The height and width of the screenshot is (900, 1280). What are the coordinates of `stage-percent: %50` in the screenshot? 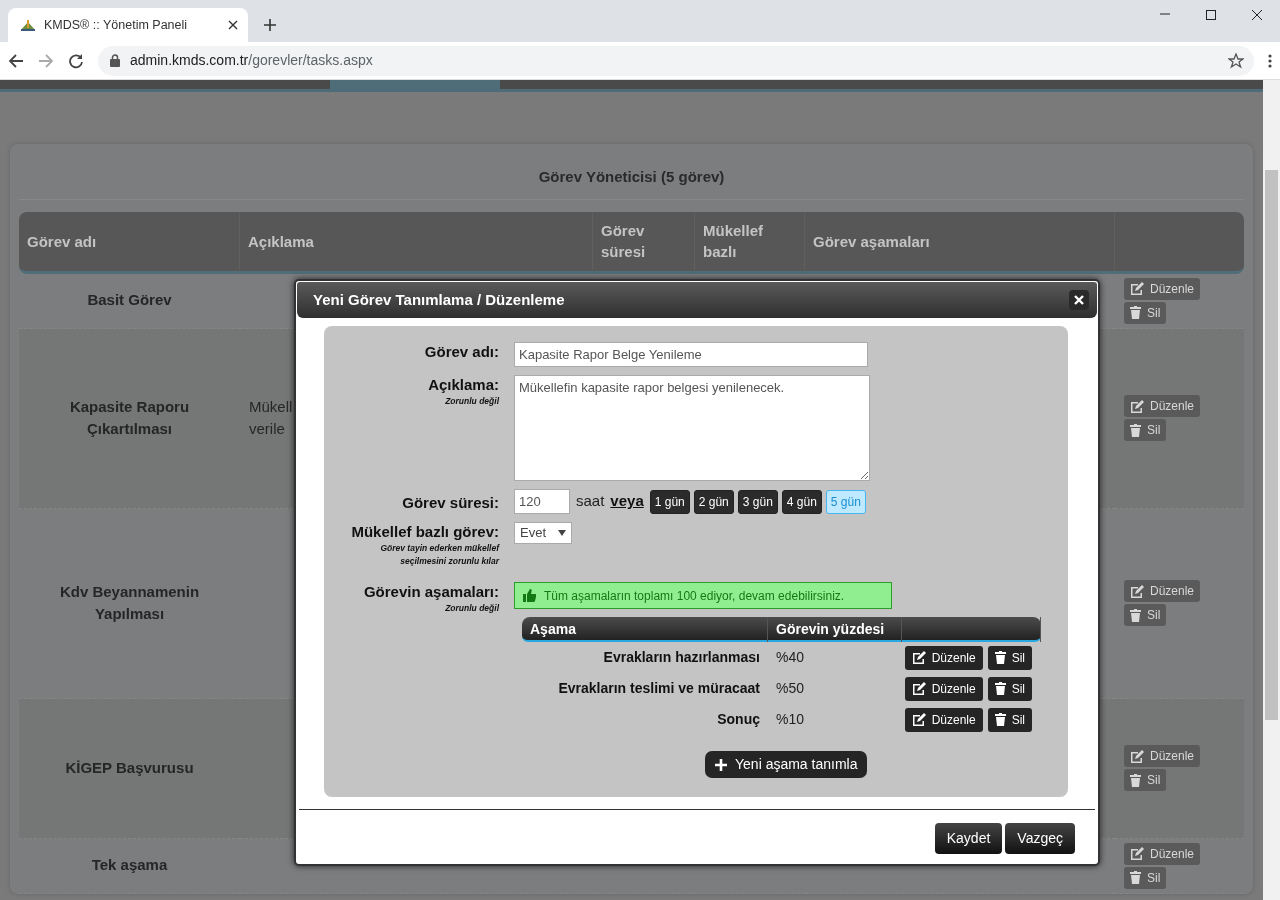 It's located at (790, 688).